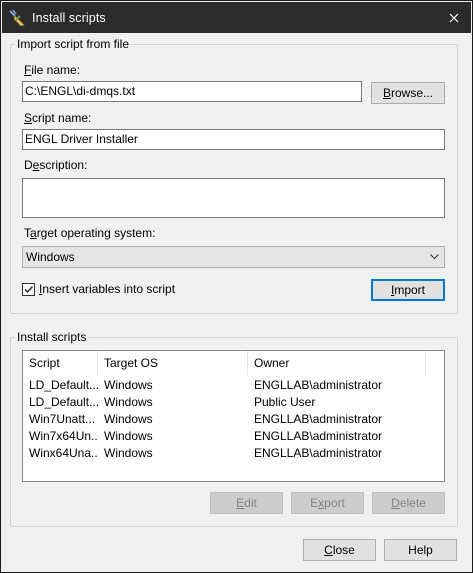 Image resolution: width=473 pixels, height=573 pixels. I want to click on checkmark-icon, so click(29, 290).